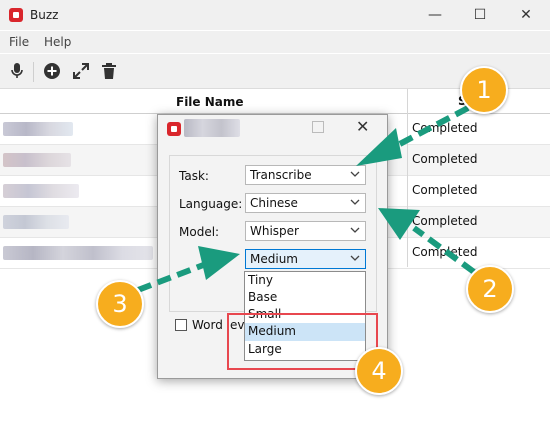 The image size is (550, 432). Describe the element at coordinates (172, 277) in the screenshot. I see `arrow-3-shaft` at that location.